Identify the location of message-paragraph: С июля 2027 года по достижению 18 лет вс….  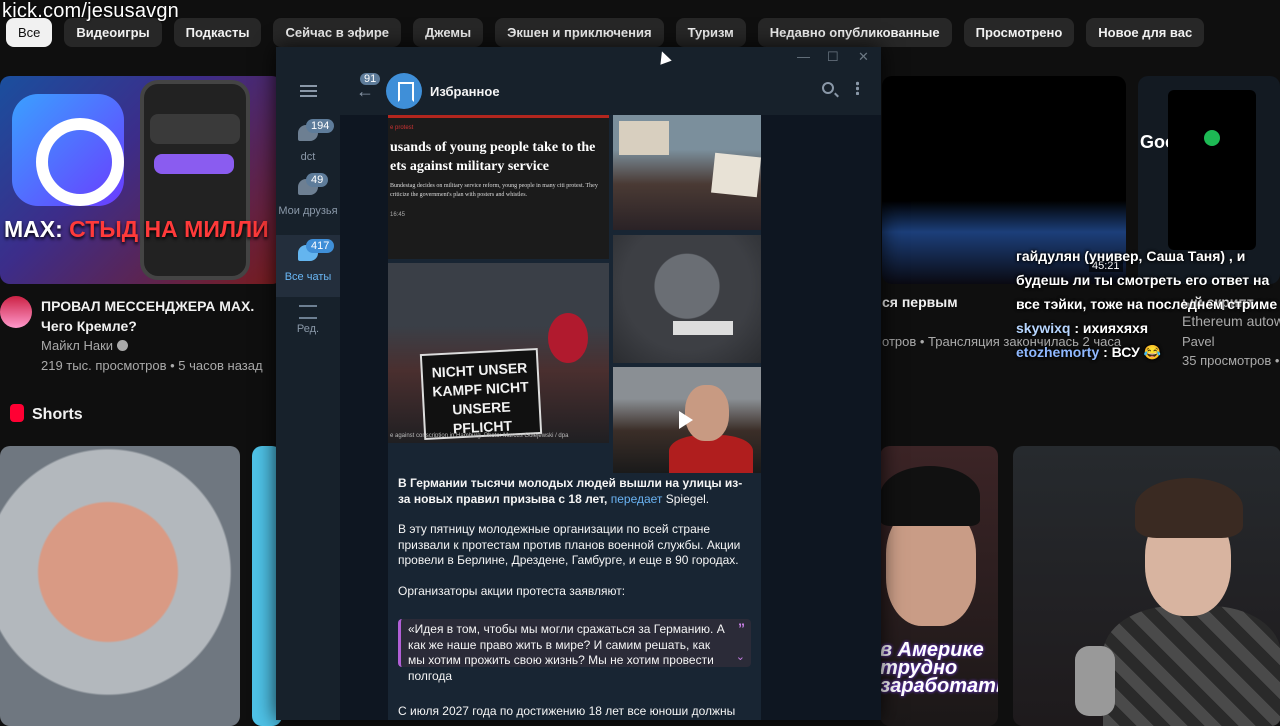
(567, 711).